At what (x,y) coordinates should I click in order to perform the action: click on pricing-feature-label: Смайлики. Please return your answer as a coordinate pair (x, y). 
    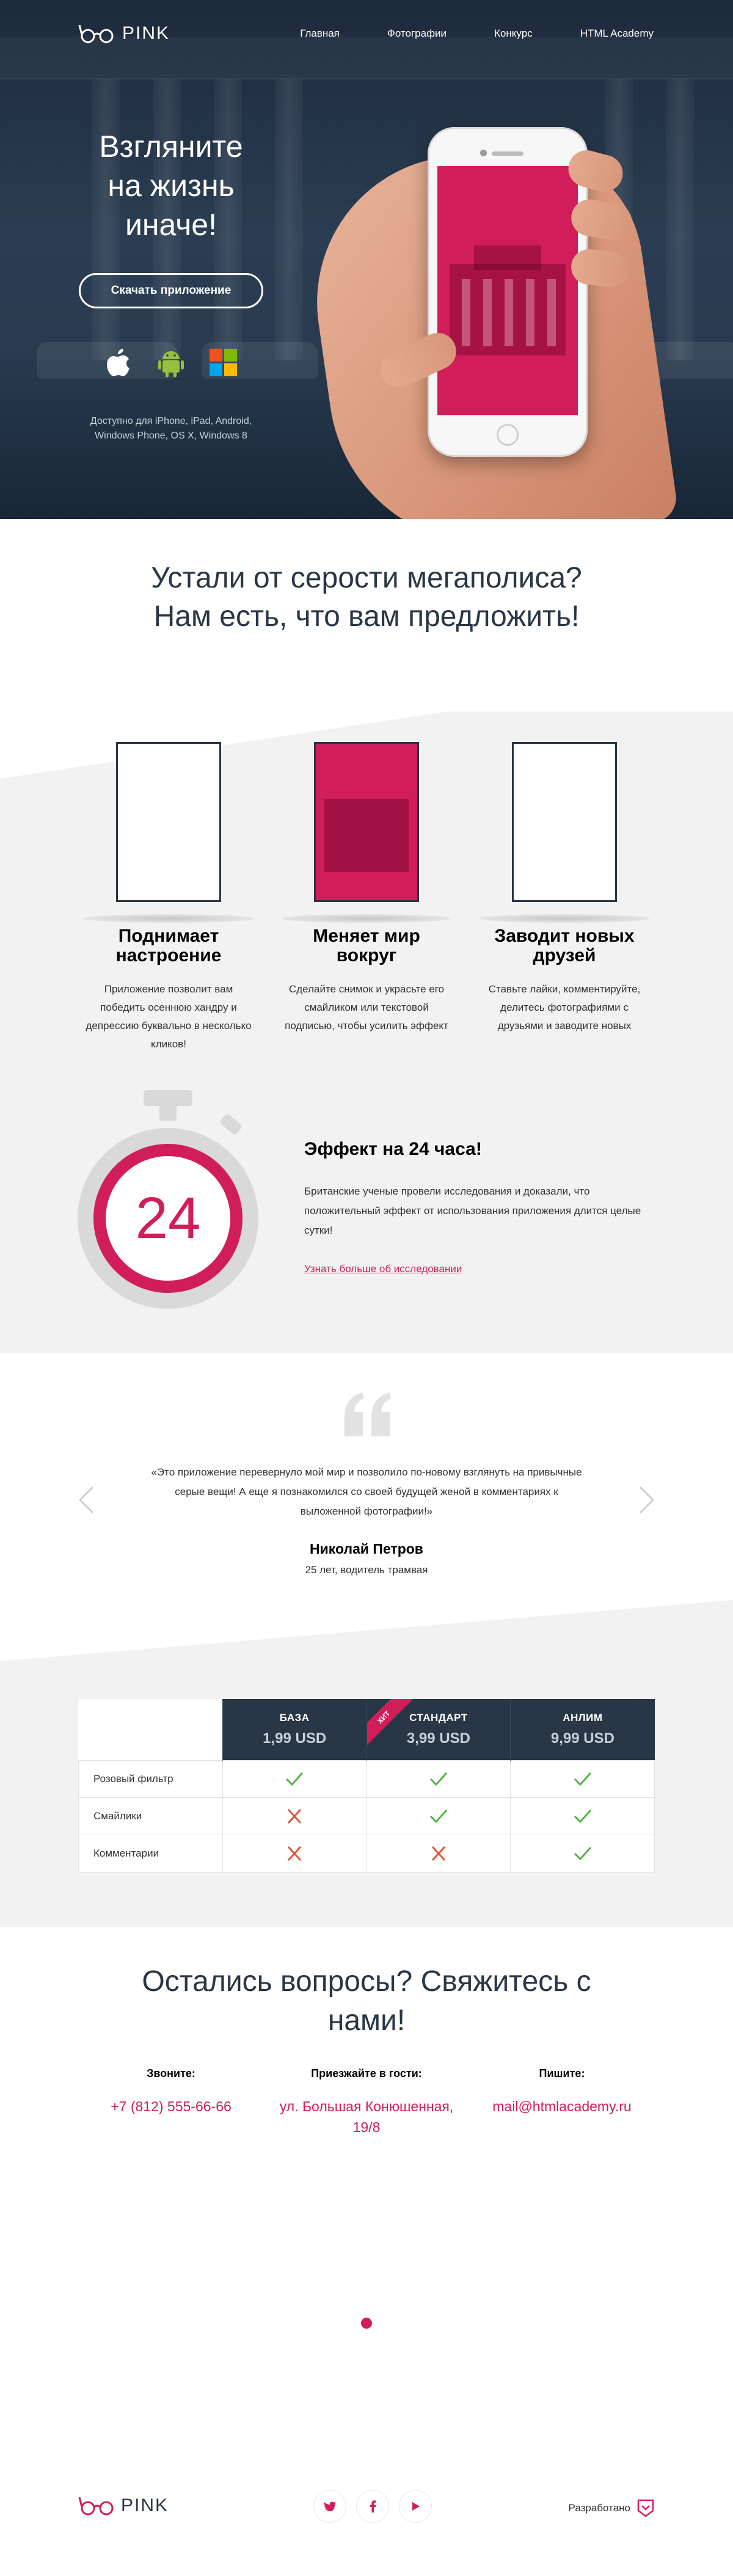
    Looking at the image, I should click on (150, 1816).